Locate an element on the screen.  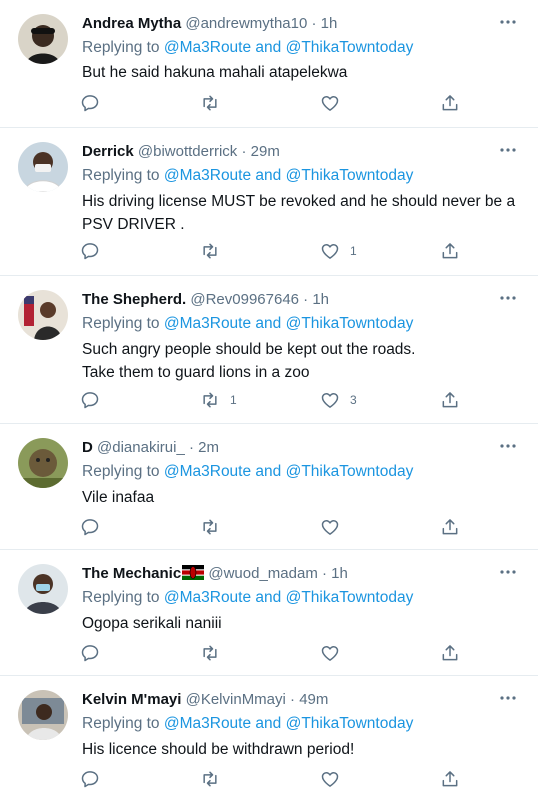
timestamp: 2m is located at coordinates (208, 447).